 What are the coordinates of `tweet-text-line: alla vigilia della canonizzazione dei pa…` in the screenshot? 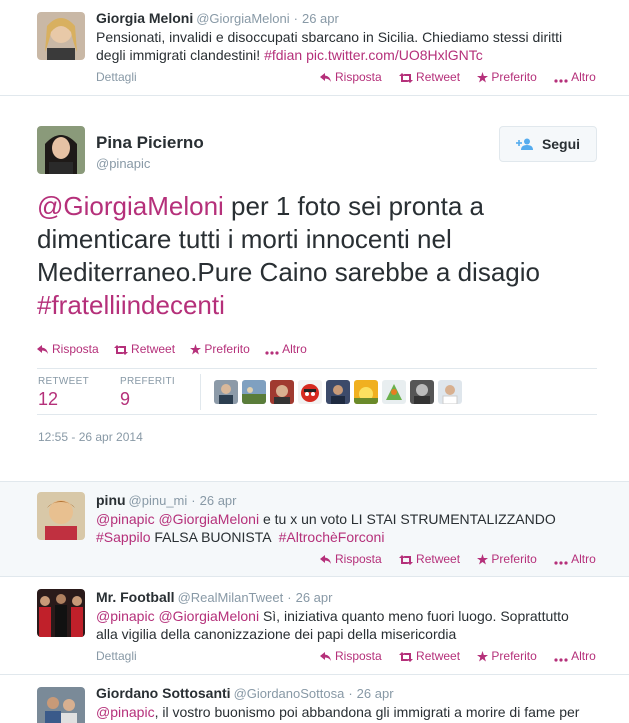 It's located at (276, 634).